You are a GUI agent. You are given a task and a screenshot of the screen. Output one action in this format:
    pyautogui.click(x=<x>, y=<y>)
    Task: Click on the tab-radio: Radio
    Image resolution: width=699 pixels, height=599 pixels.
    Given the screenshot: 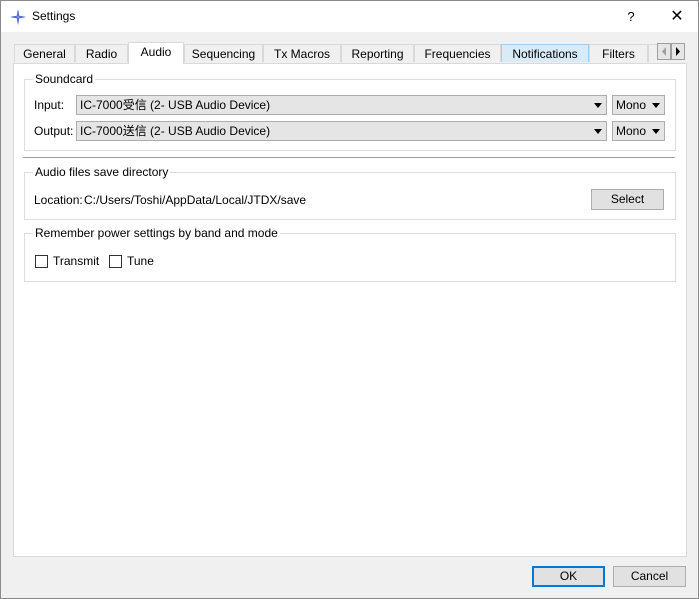 What is the action you would take?
    pyautogui.click(x=101, y=53)
    